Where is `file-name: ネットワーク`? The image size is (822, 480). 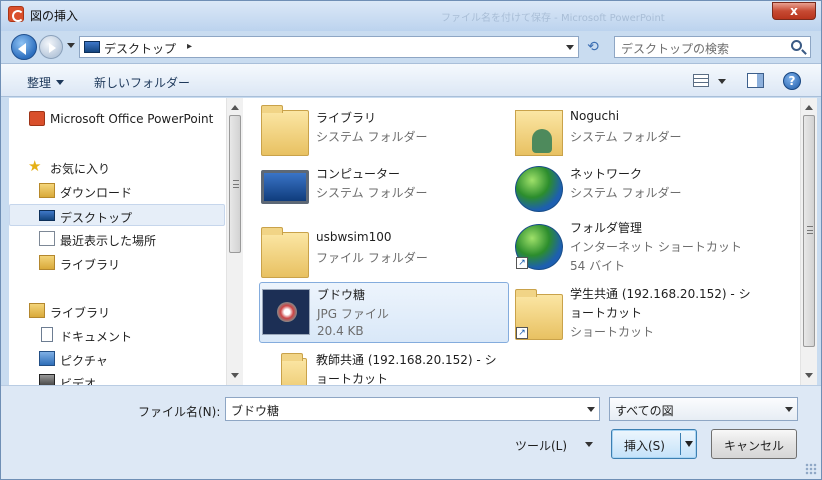
file-name: ネットワーク is located at coordinates (606, 174).